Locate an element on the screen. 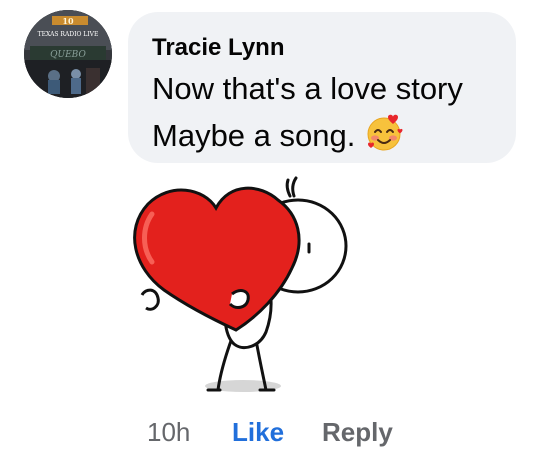 The height and width of the screenshot is (462, 552). comment-timestamp: 10h is located at coordinates (168, 432).